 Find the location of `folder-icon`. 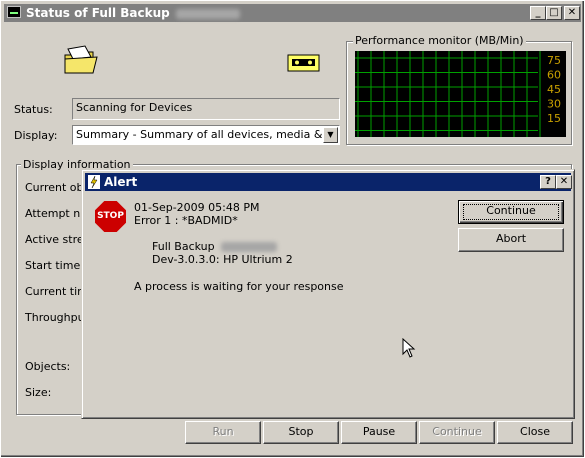

folder-icon is located at coordinates (81, 59).